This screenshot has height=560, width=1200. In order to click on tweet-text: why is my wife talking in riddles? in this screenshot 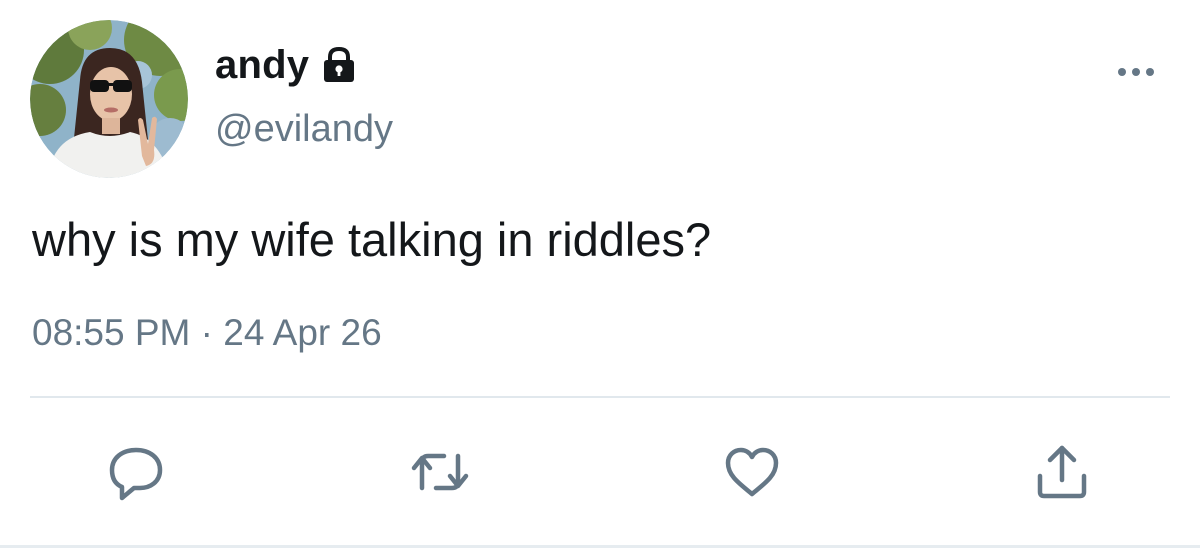, I will do `click(372, 239)`.